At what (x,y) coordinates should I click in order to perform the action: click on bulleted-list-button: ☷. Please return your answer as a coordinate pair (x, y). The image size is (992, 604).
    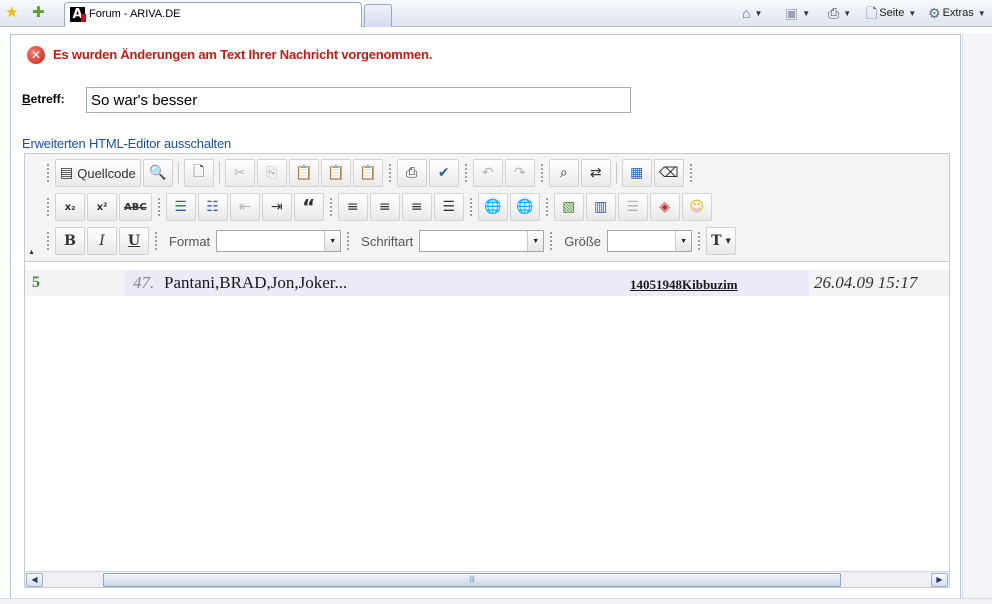
    Looking at the image, I should click on (212, 207).